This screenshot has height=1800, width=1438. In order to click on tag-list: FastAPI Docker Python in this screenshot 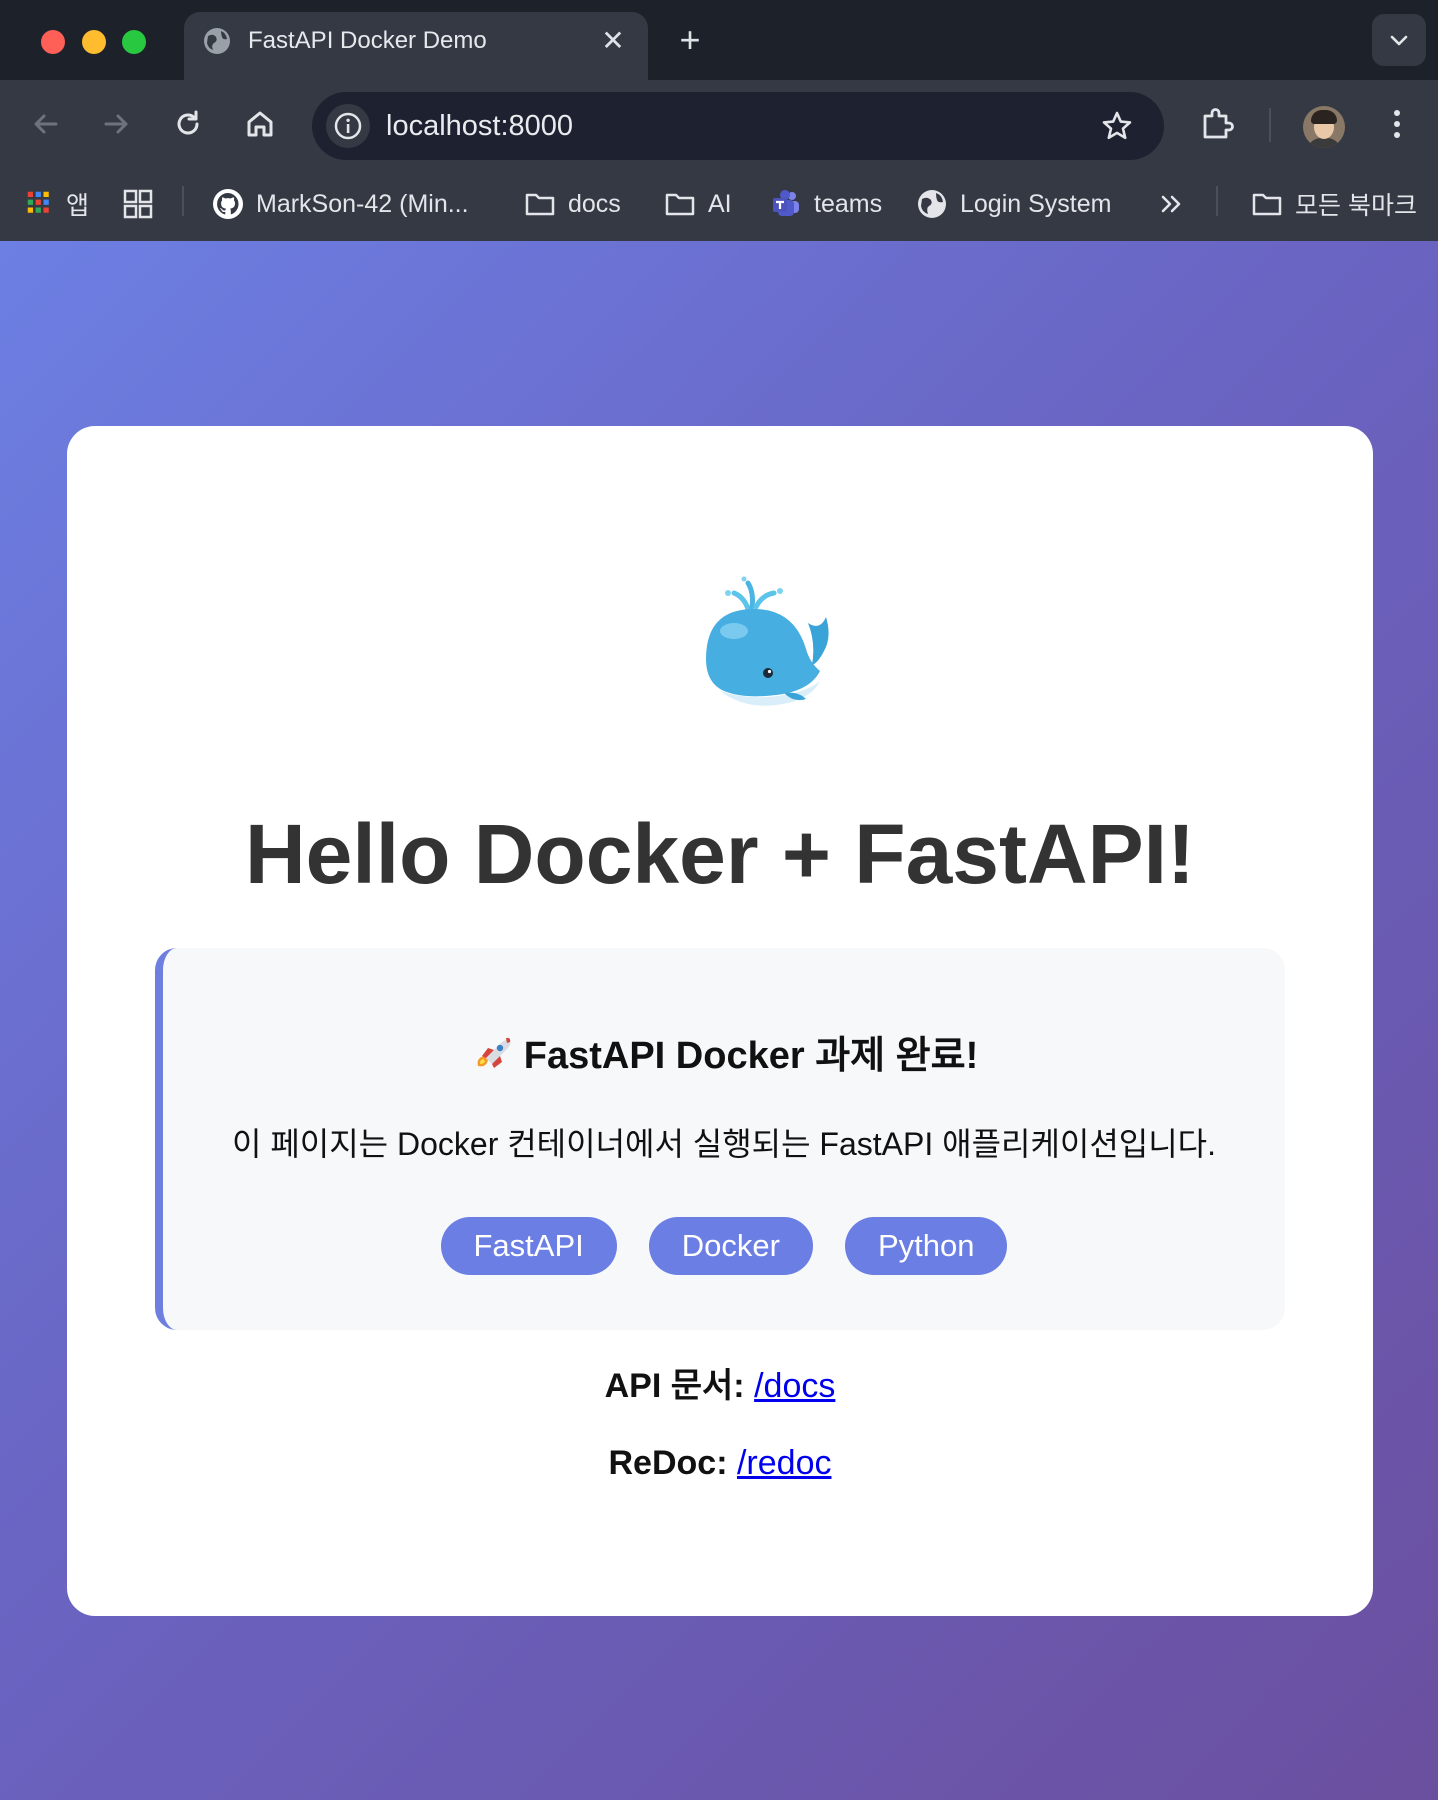, I will do `click(724, 1246)`.